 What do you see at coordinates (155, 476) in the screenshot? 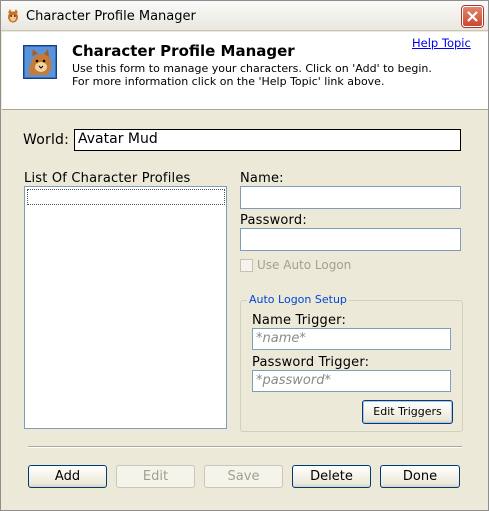
I see `edit-button: Edit` at bounding box center [155, 476].